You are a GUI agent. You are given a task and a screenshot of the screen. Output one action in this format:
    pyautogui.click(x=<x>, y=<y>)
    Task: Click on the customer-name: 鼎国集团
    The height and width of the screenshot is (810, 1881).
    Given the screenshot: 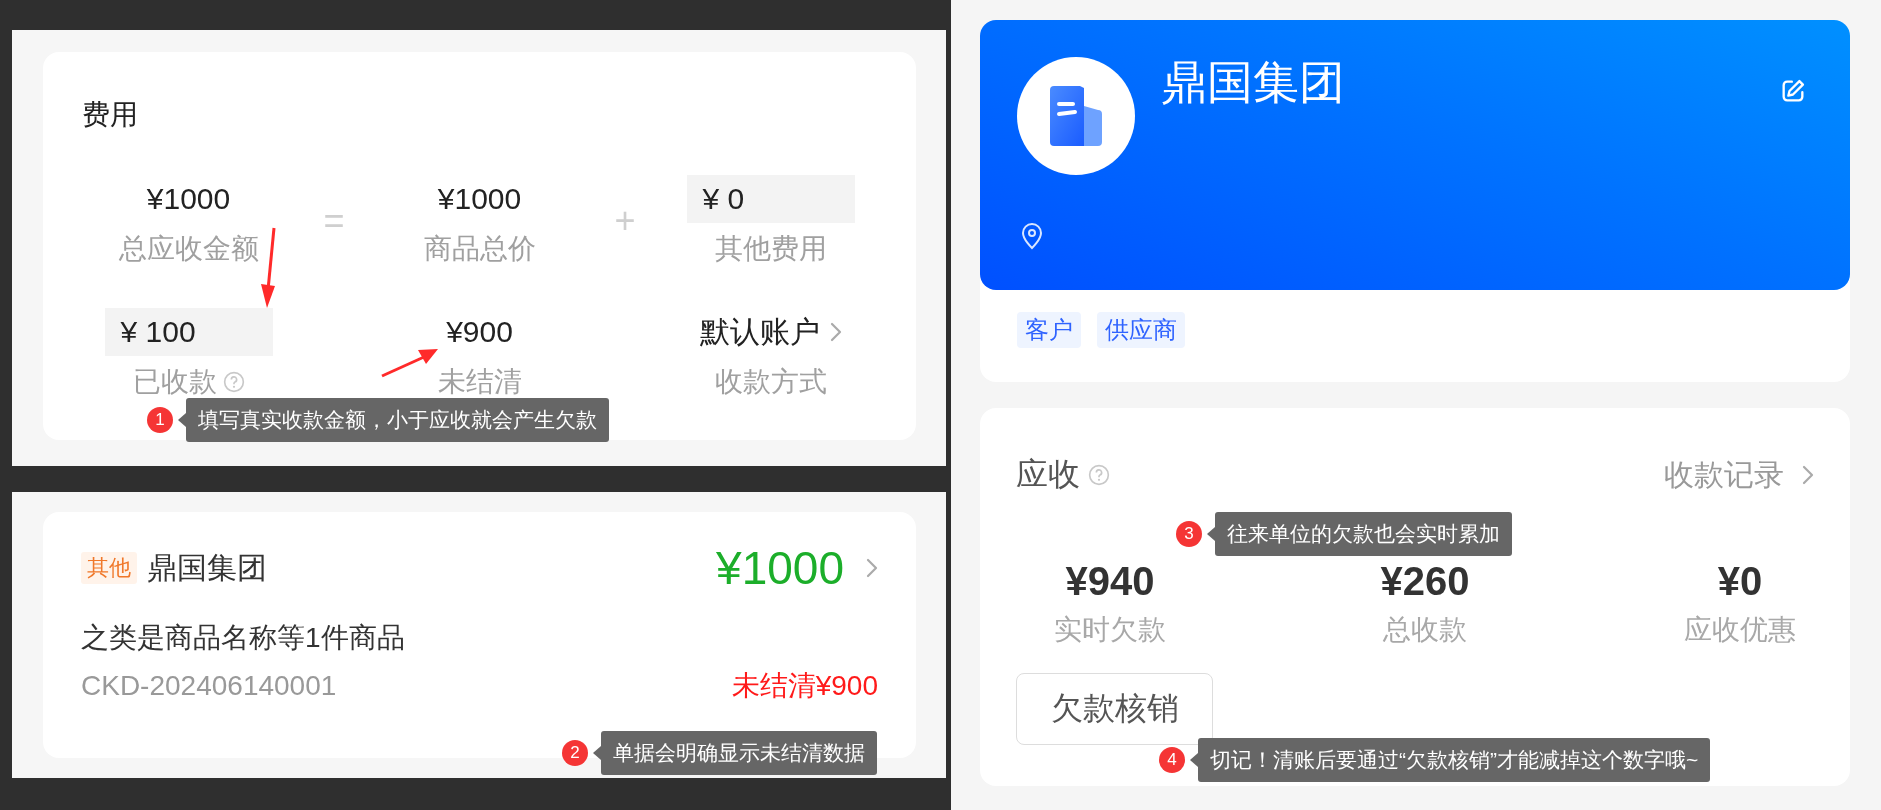 What is the action you would take?
    pyautogui.click(x=207, y=567)
    